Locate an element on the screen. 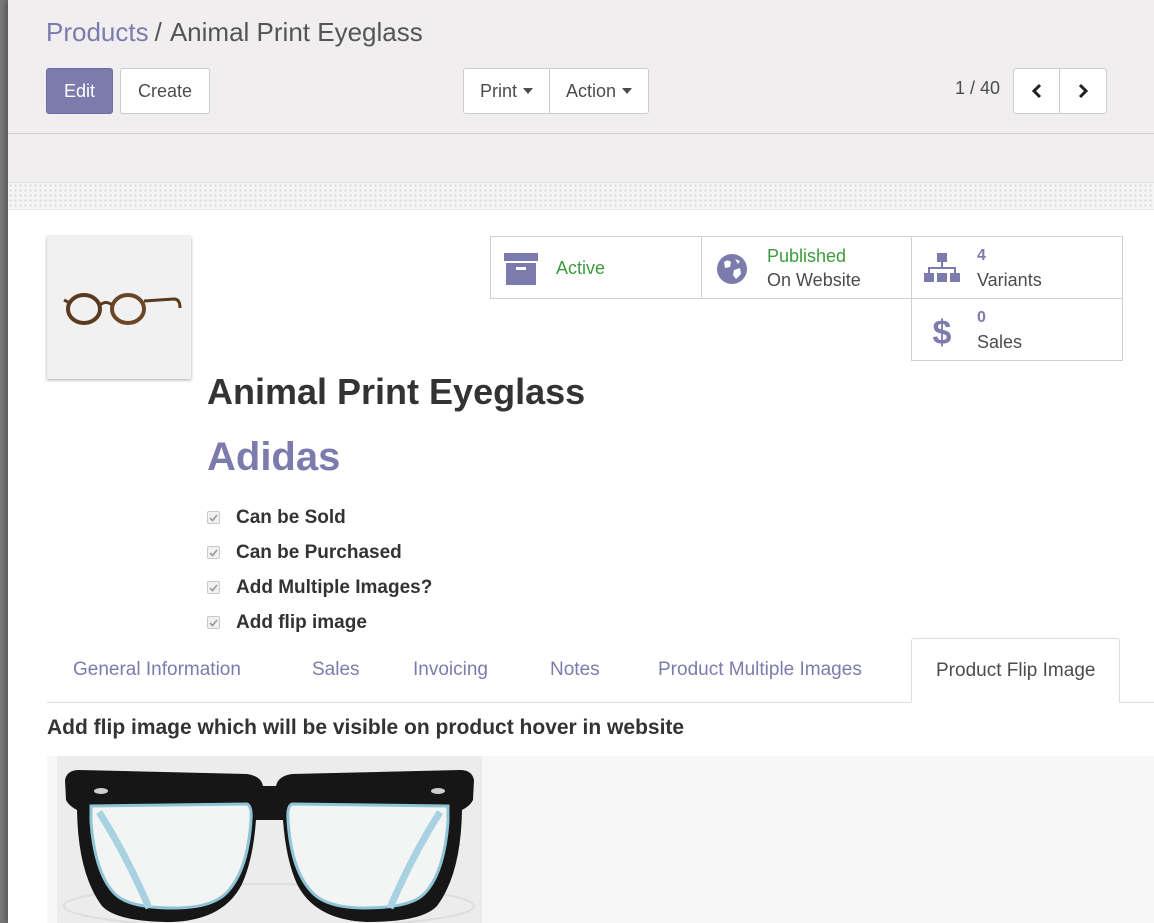 Image resolution: width=1154 pixels, height=923 pixels. create-button: Create is located at coordinates (165, 91).